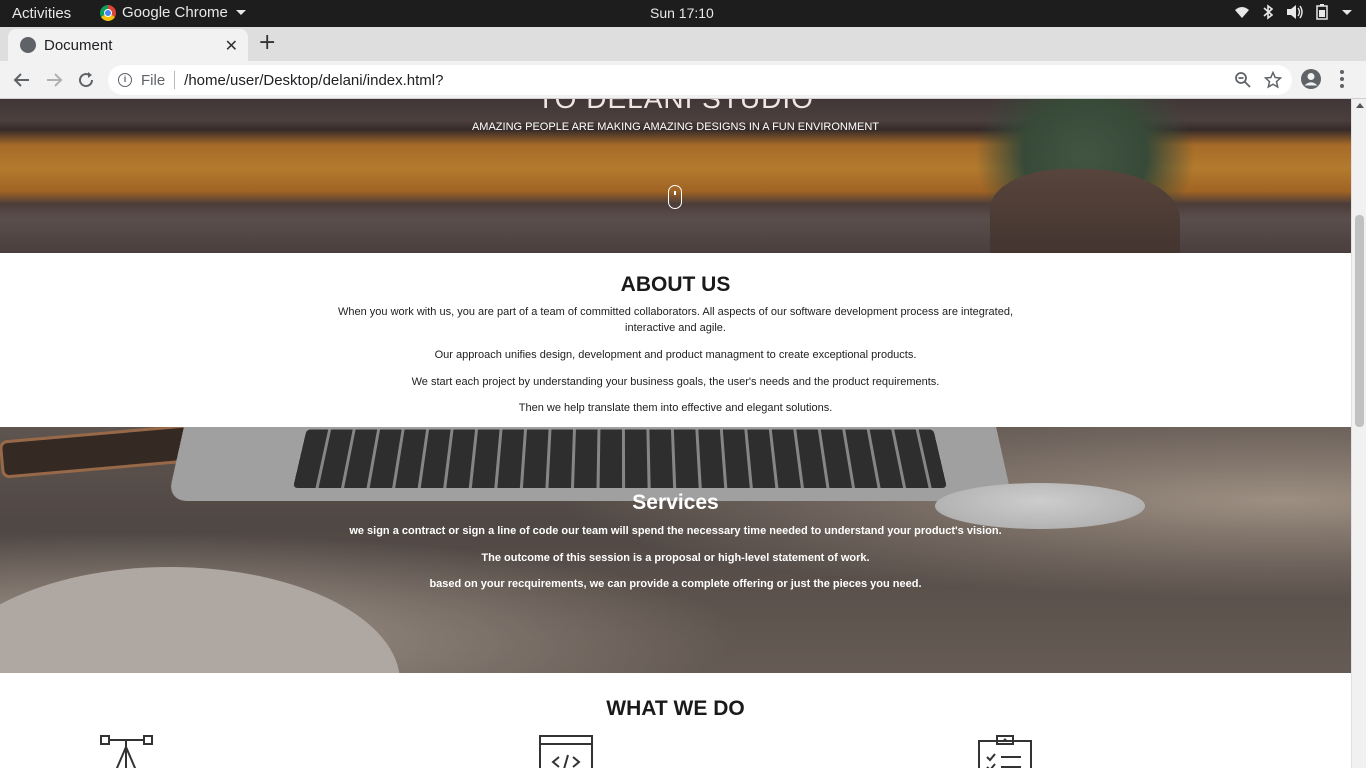 The height and width of the screenshot is (768, 1366). I want to click on page-scrollbar, so click(1358, 433).